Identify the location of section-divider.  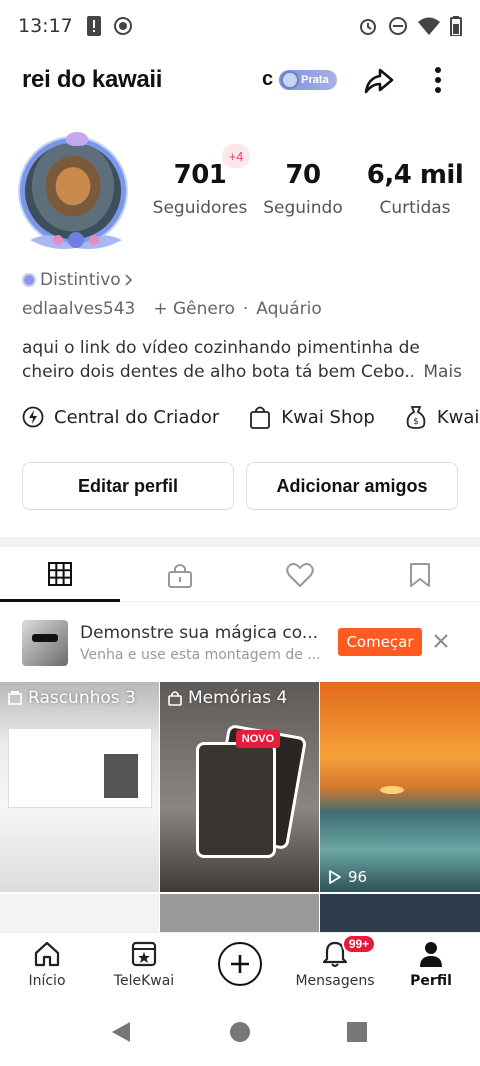
(240, 542).